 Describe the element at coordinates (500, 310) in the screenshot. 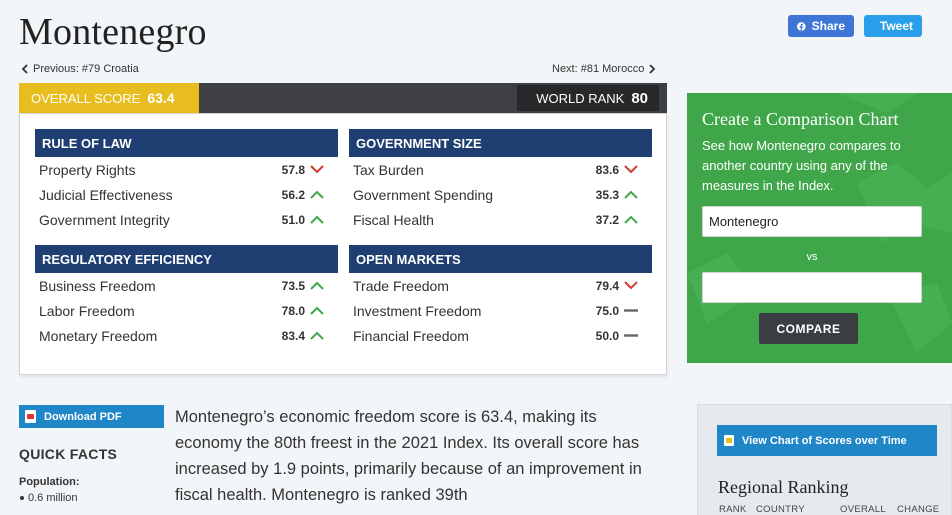

I see `indicator-row: Investment Freedom 75.0` at that location.